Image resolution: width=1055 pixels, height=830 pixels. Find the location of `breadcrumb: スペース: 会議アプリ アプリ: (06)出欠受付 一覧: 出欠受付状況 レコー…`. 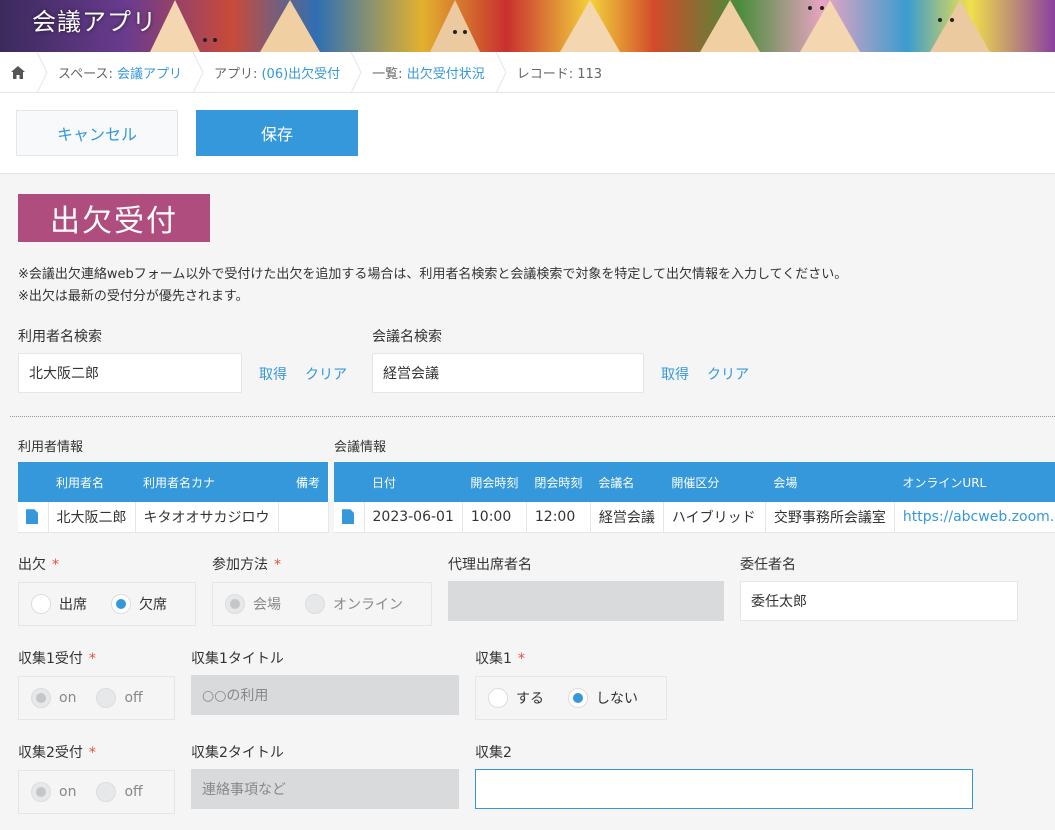

breadcrumb: スペース: 会議アプリ アプリ: (06)出欠受付 一覧: 出欠受付状況 レコー… is located at coordinates (527, 72).